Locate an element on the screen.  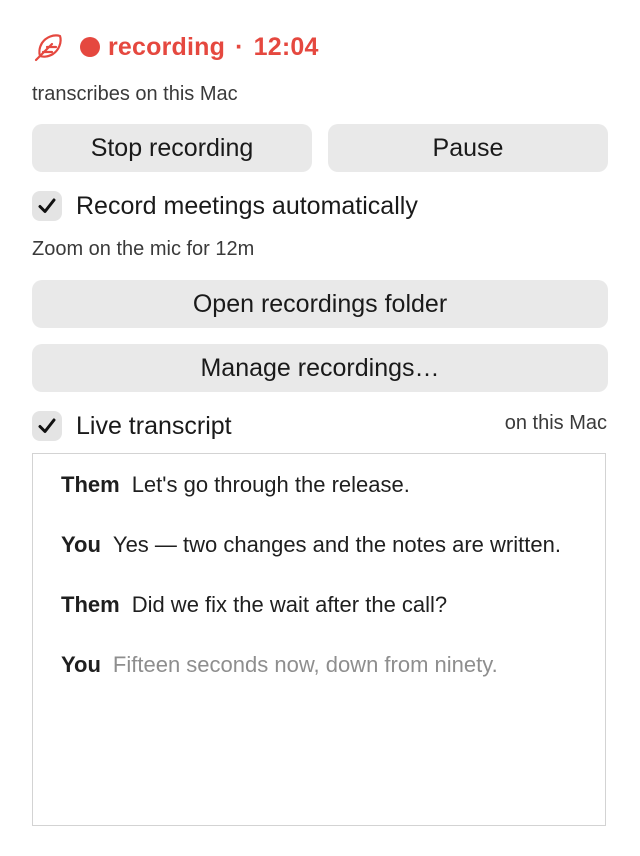
record-dot-icon is located at coordinates (90, 47).